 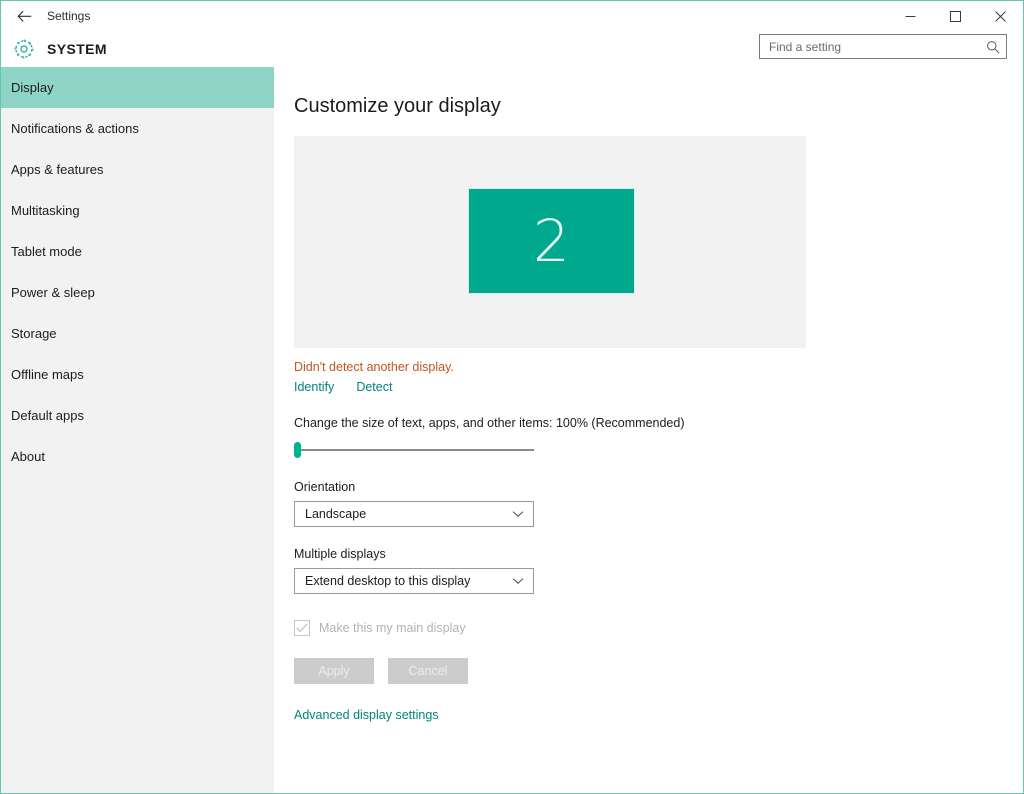 I want to click on cancel-button: Cancel, so click(x=428, y=671).